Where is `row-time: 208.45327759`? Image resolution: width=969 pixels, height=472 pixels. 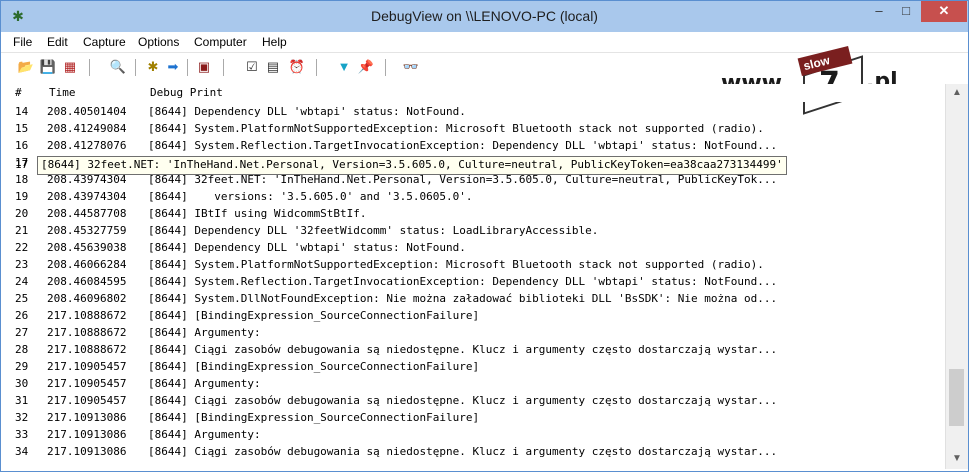 row-time: 208.45327759 is located at coordinates (87, 230).